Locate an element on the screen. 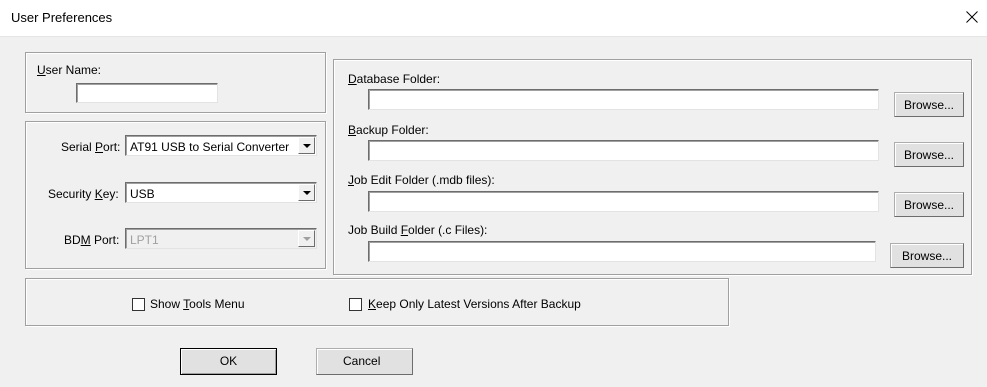 The image size is (987, 387). ok-button: OK is located at coordinates (228, 361).